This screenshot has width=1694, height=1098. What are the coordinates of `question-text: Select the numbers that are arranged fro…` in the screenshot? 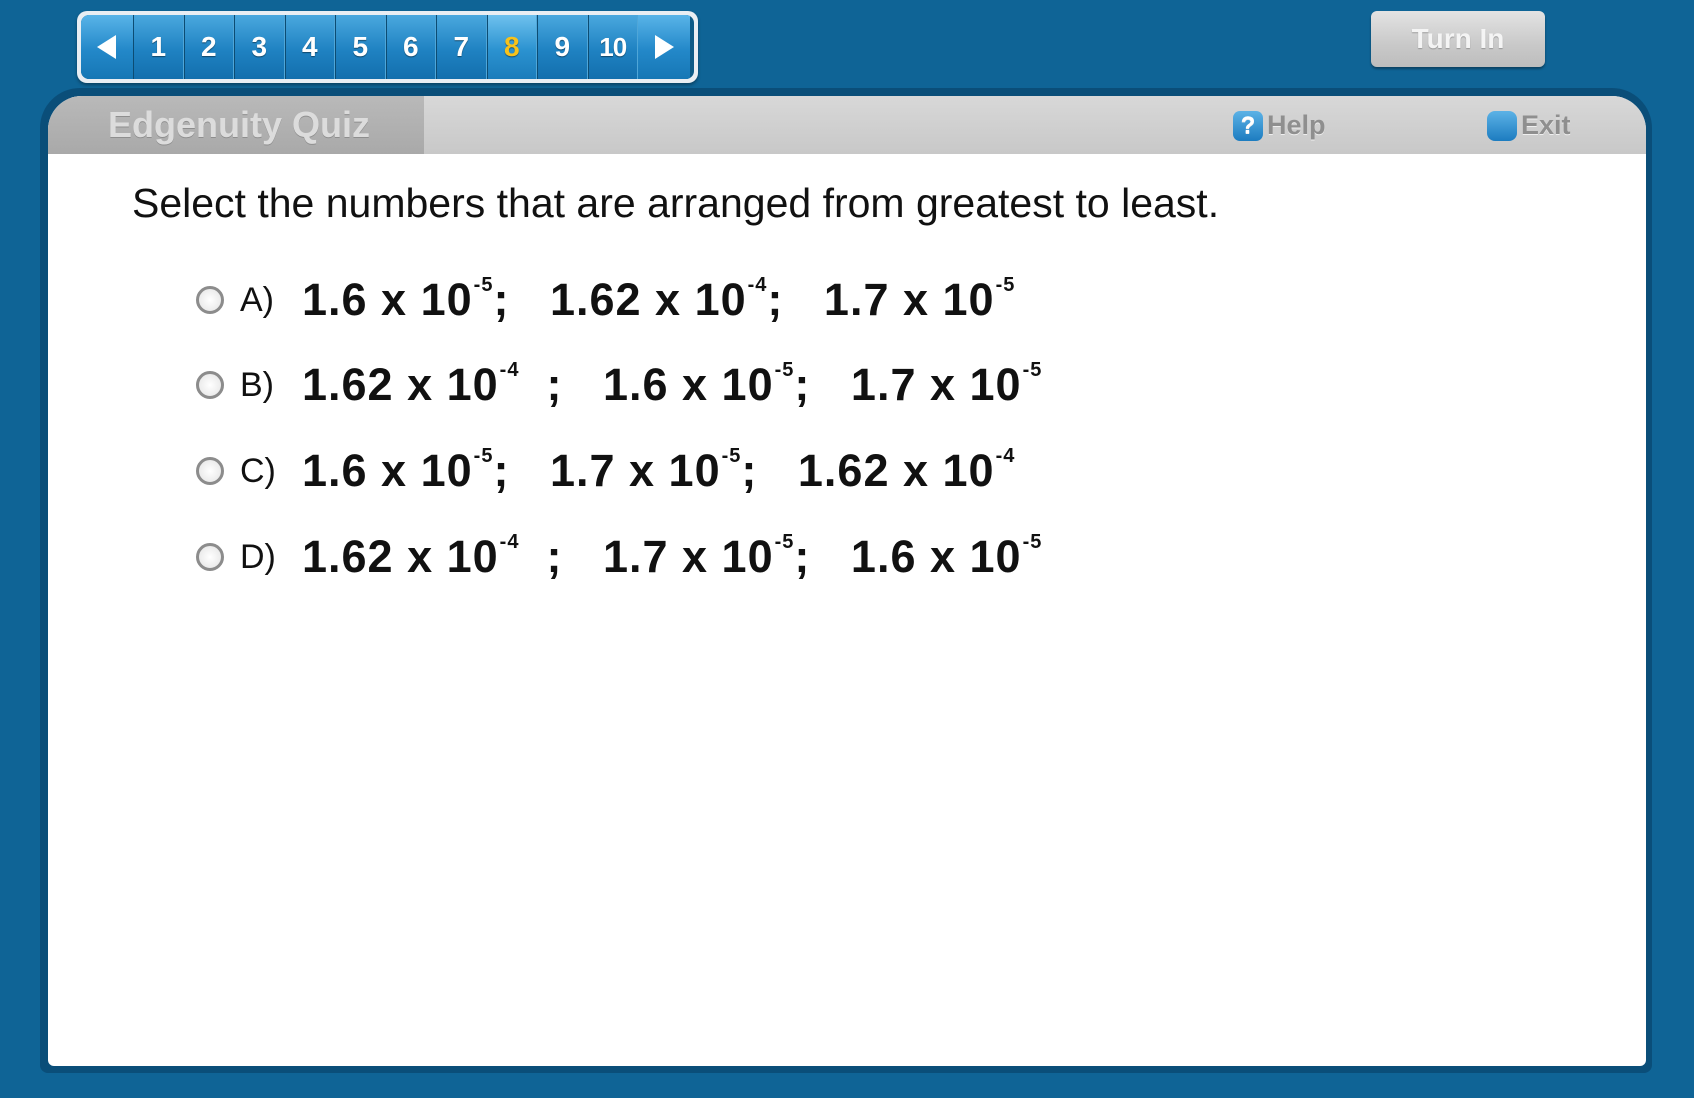 It's located at (676, 203).